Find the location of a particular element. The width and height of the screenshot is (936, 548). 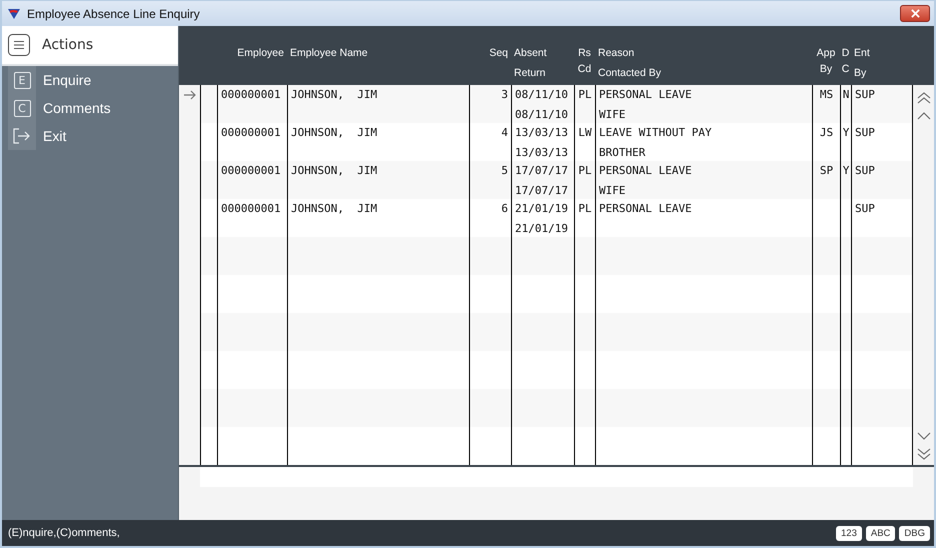

window-title: Employee Absence Line Enquiry is located at coordinates (113, 13).